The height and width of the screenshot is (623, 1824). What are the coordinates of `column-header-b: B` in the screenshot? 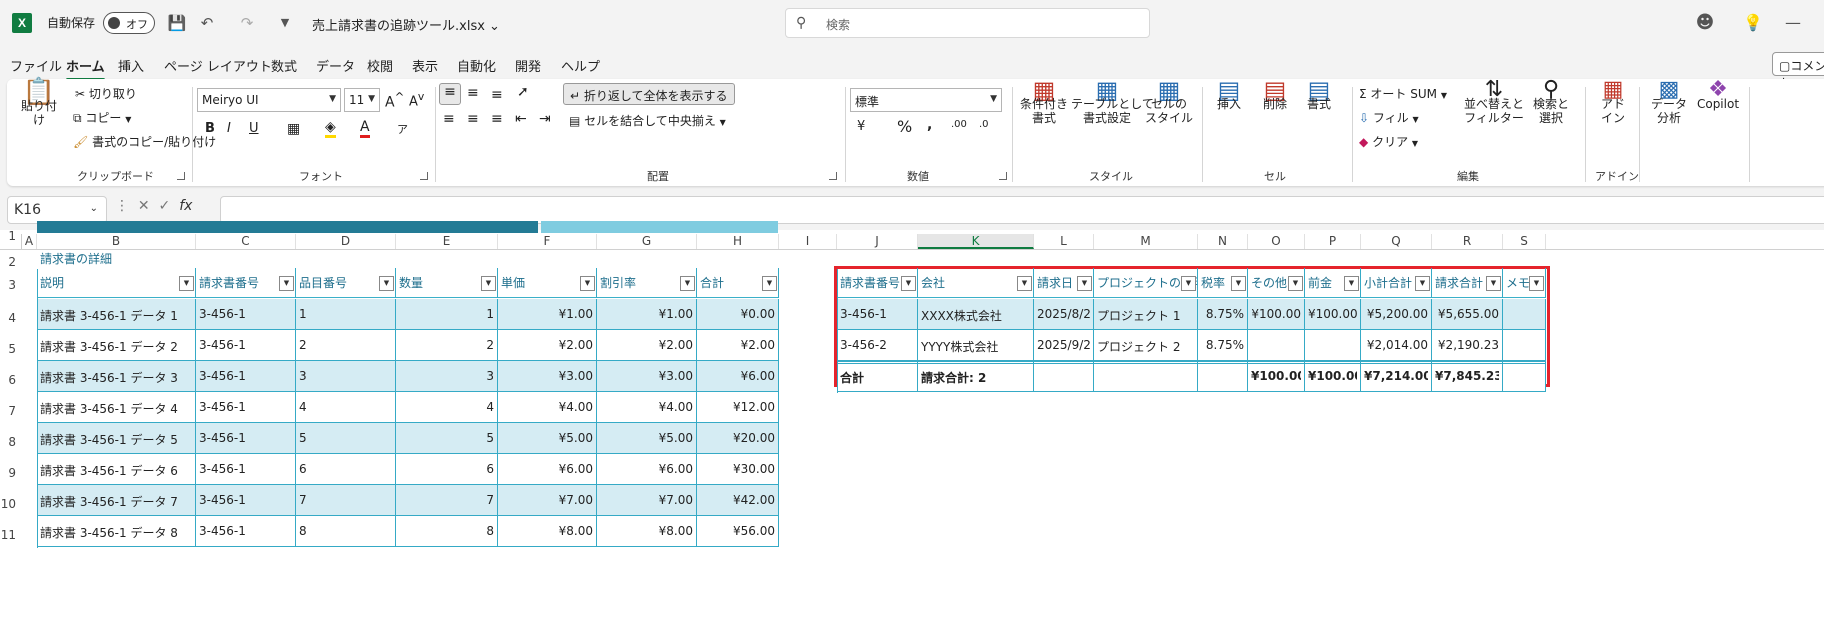 It's located at (116, 241).